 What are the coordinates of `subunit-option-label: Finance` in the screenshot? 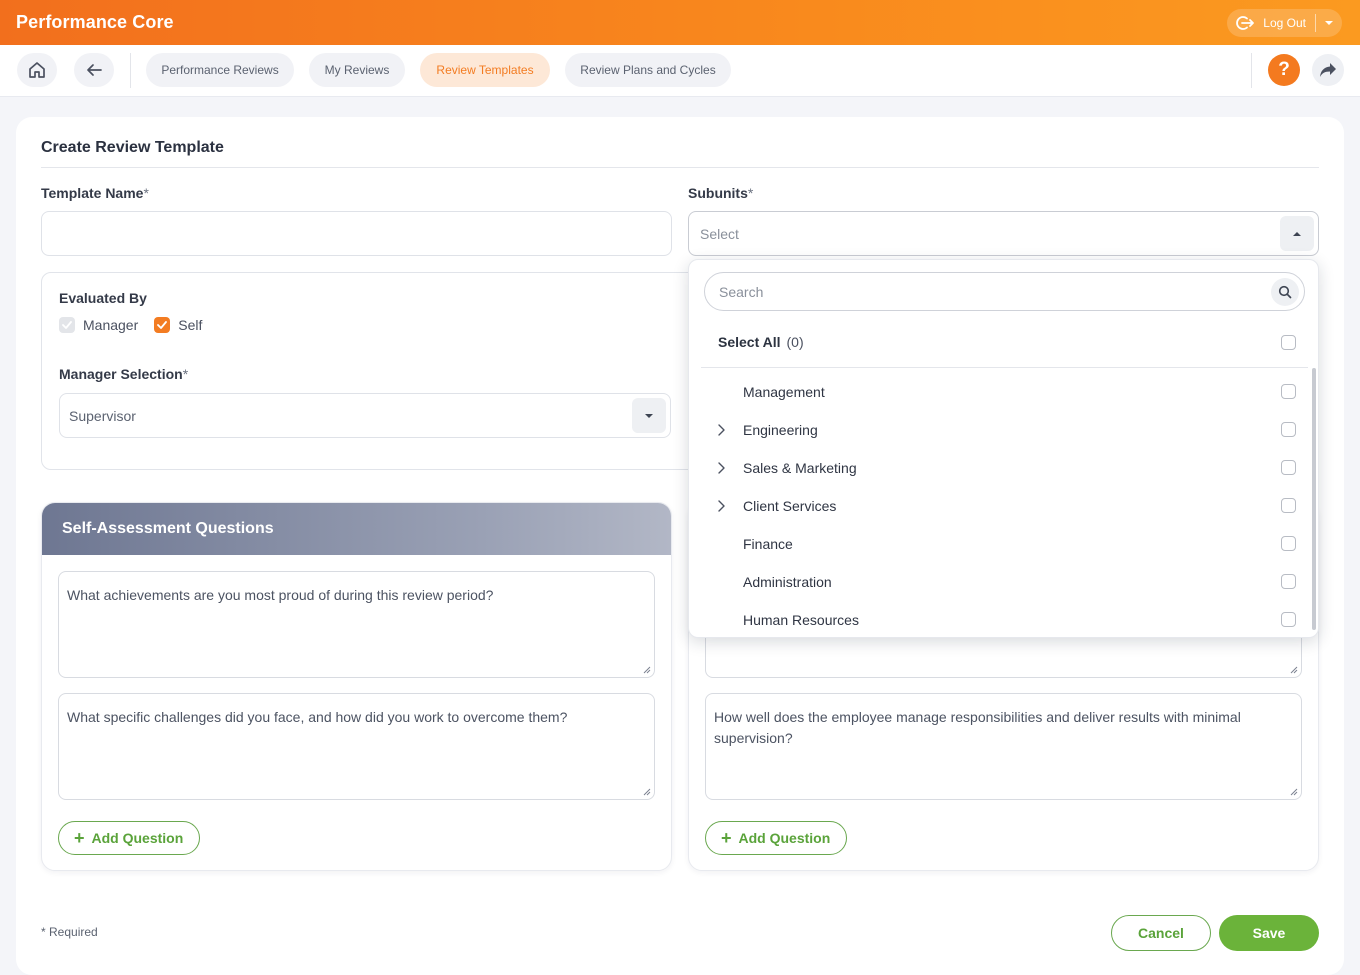 It's located at (768, 544).